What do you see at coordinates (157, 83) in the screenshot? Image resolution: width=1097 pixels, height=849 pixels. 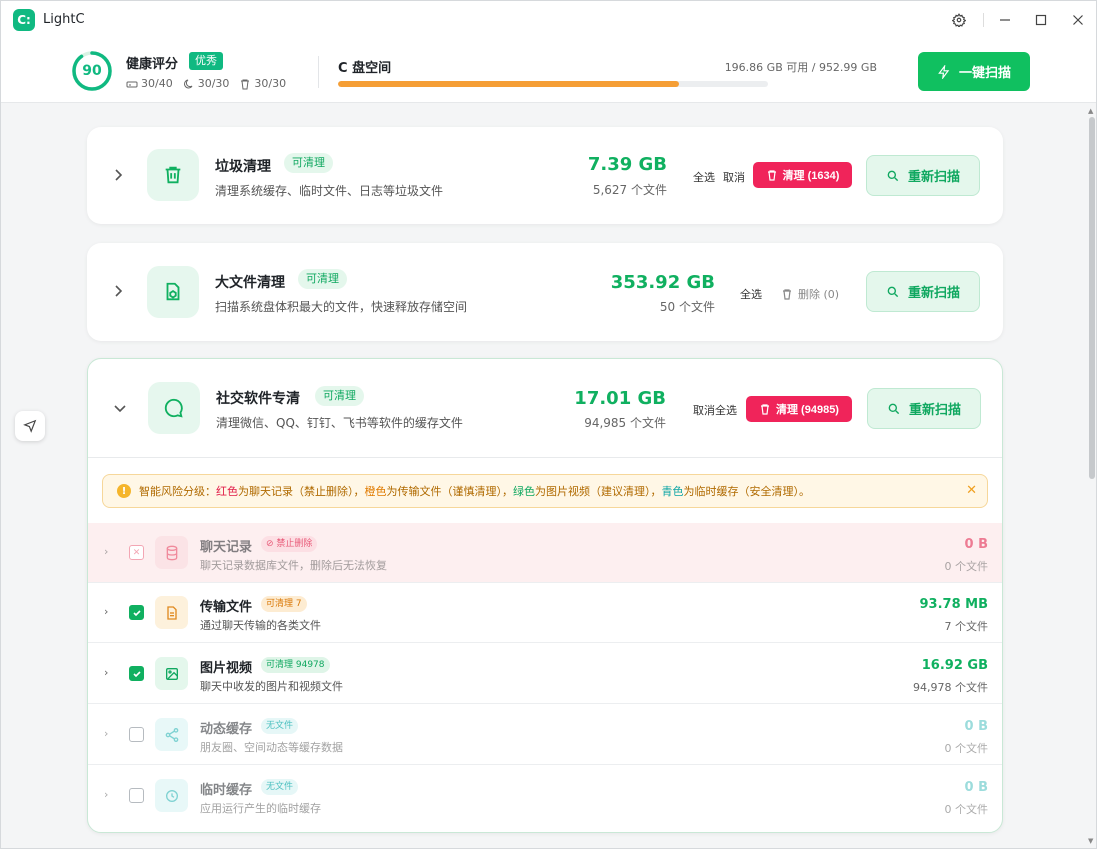 I see `stat-disk-value: 30/40` at bounding box center [157, 83].